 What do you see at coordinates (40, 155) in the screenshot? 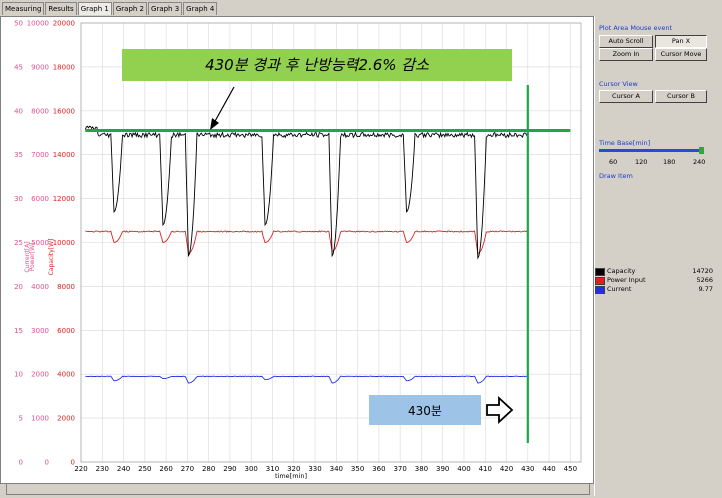
I see `y-tick-label: 7000` at bounding box center [40, 155].